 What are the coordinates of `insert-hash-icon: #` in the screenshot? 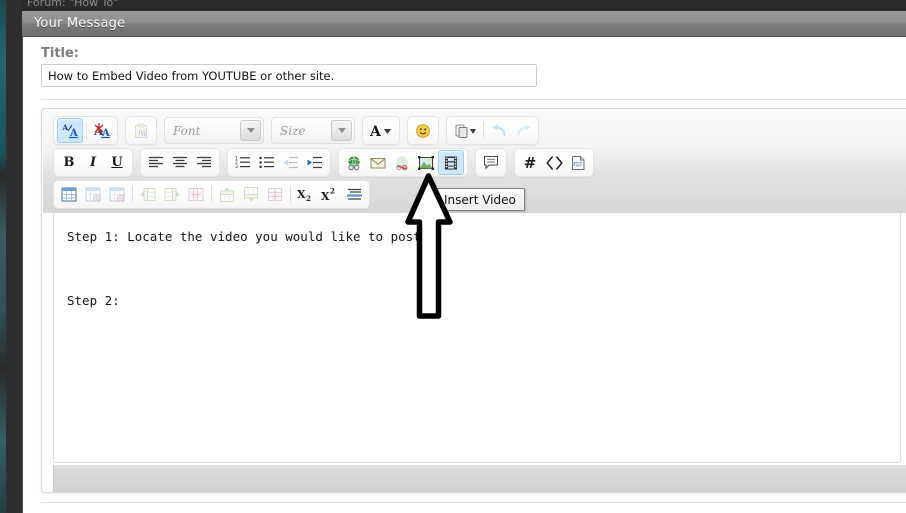 It's located at (530, 162).